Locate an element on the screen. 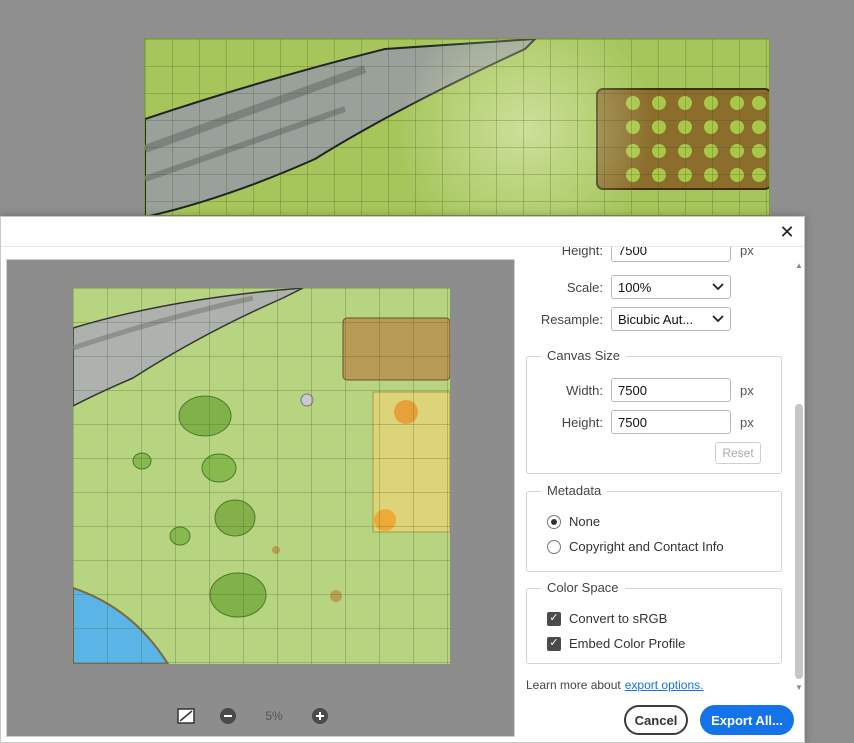 Image resolution: width=854 pixels, height=743 pixels. height-unit-top: px is located at coordinates (747, 252).